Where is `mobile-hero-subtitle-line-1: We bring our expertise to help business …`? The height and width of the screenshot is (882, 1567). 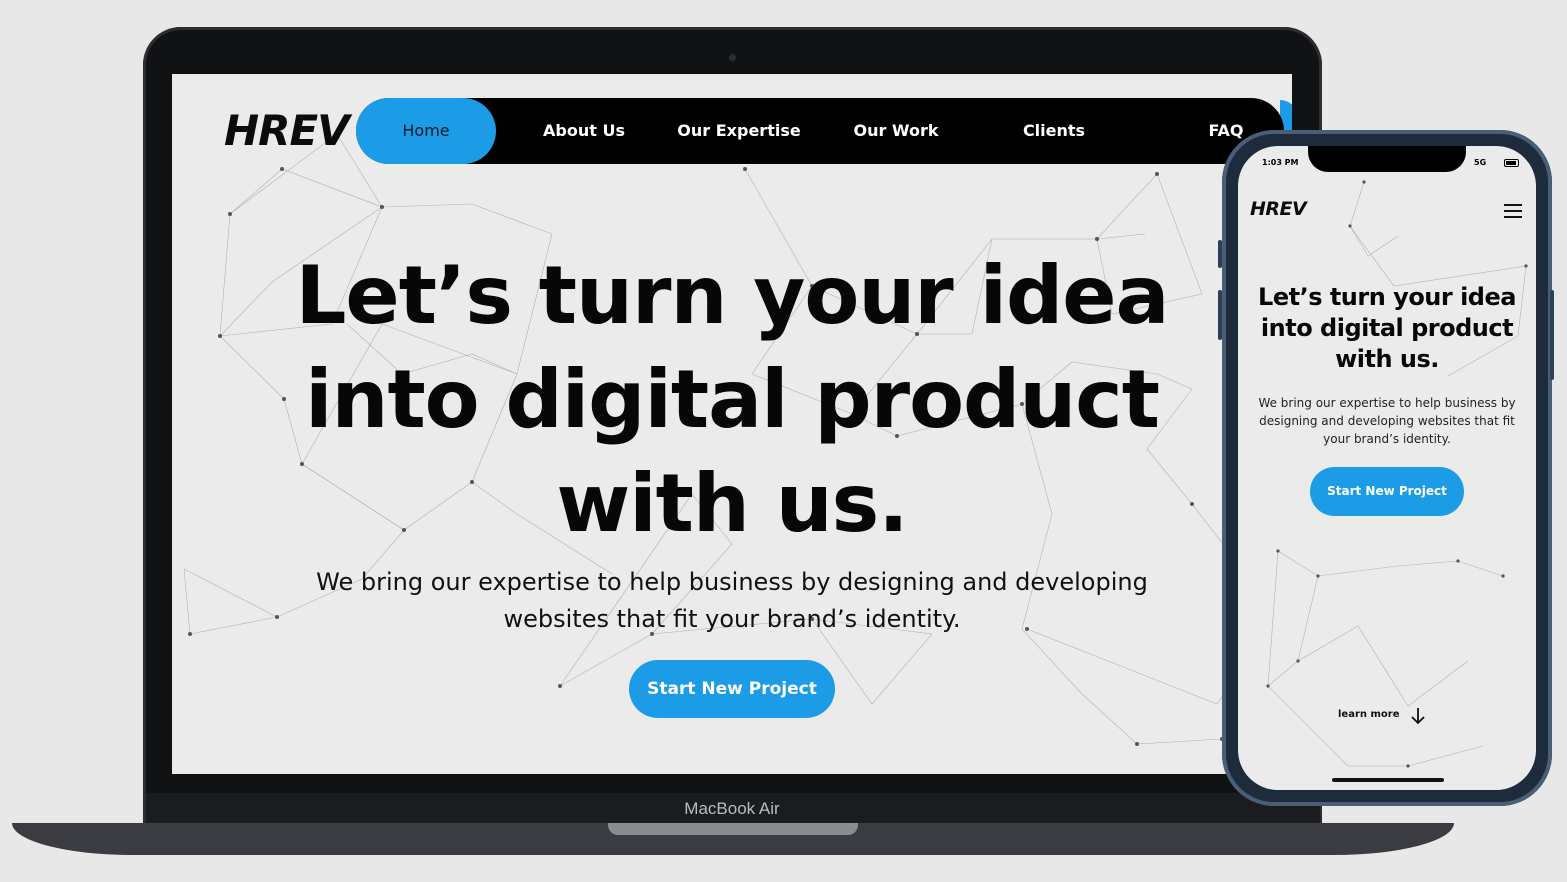 mobile-hero-subtitle-line-1: We bring our expertise to help business … is located at coordinates (1387, 403).